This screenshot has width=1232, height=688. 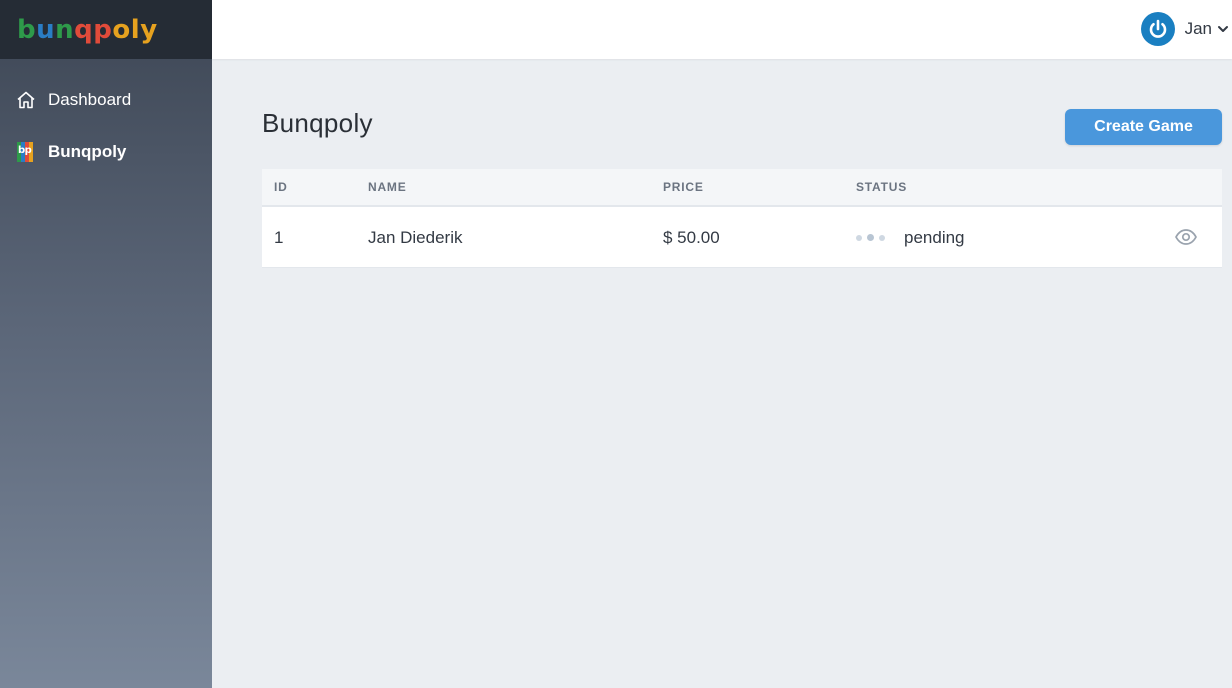 What do you see at coordinates (90, 99) in the screenshot?
I see `sidebar-item-label: Dashboard` at bounding box center [90, 99].